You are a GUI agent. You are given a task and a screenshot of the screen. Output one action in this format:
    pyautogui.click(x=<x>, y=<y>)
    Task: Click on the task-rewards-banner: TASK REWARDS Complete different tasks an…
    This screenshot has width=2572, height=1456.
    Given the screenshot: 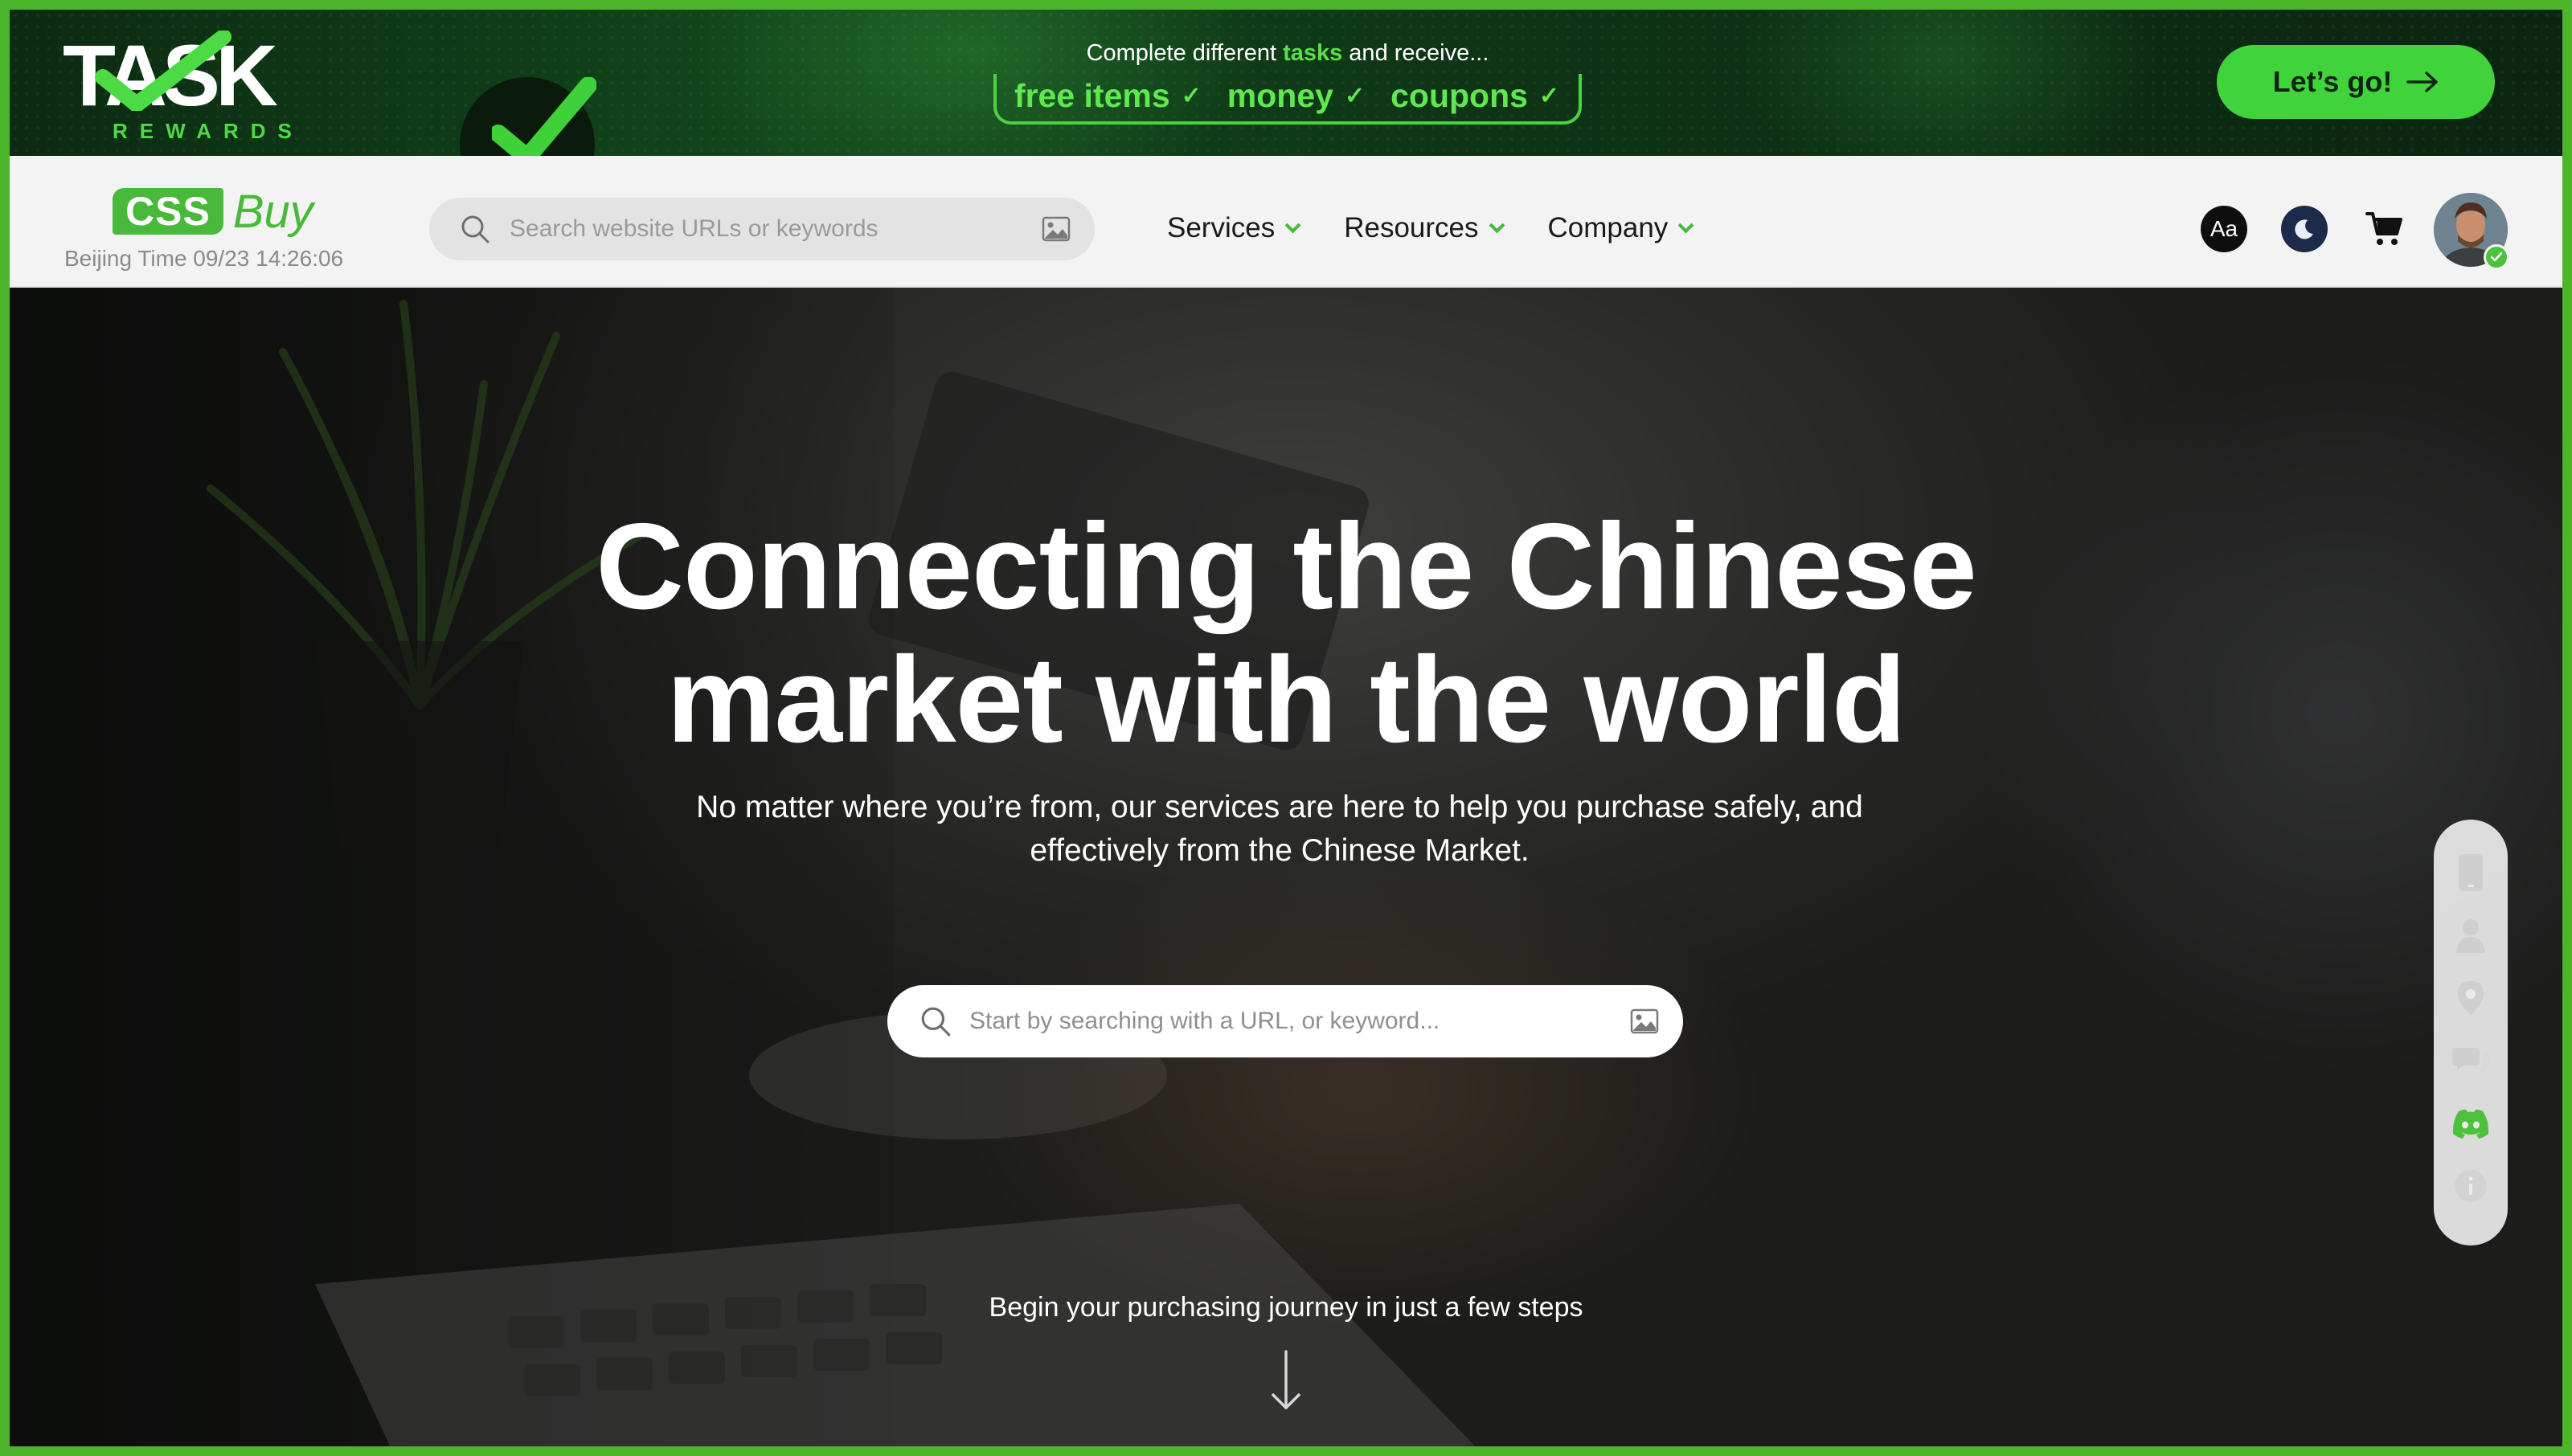 What is the action you would take?
    pyautogui.click(x=1286, y=83)
    